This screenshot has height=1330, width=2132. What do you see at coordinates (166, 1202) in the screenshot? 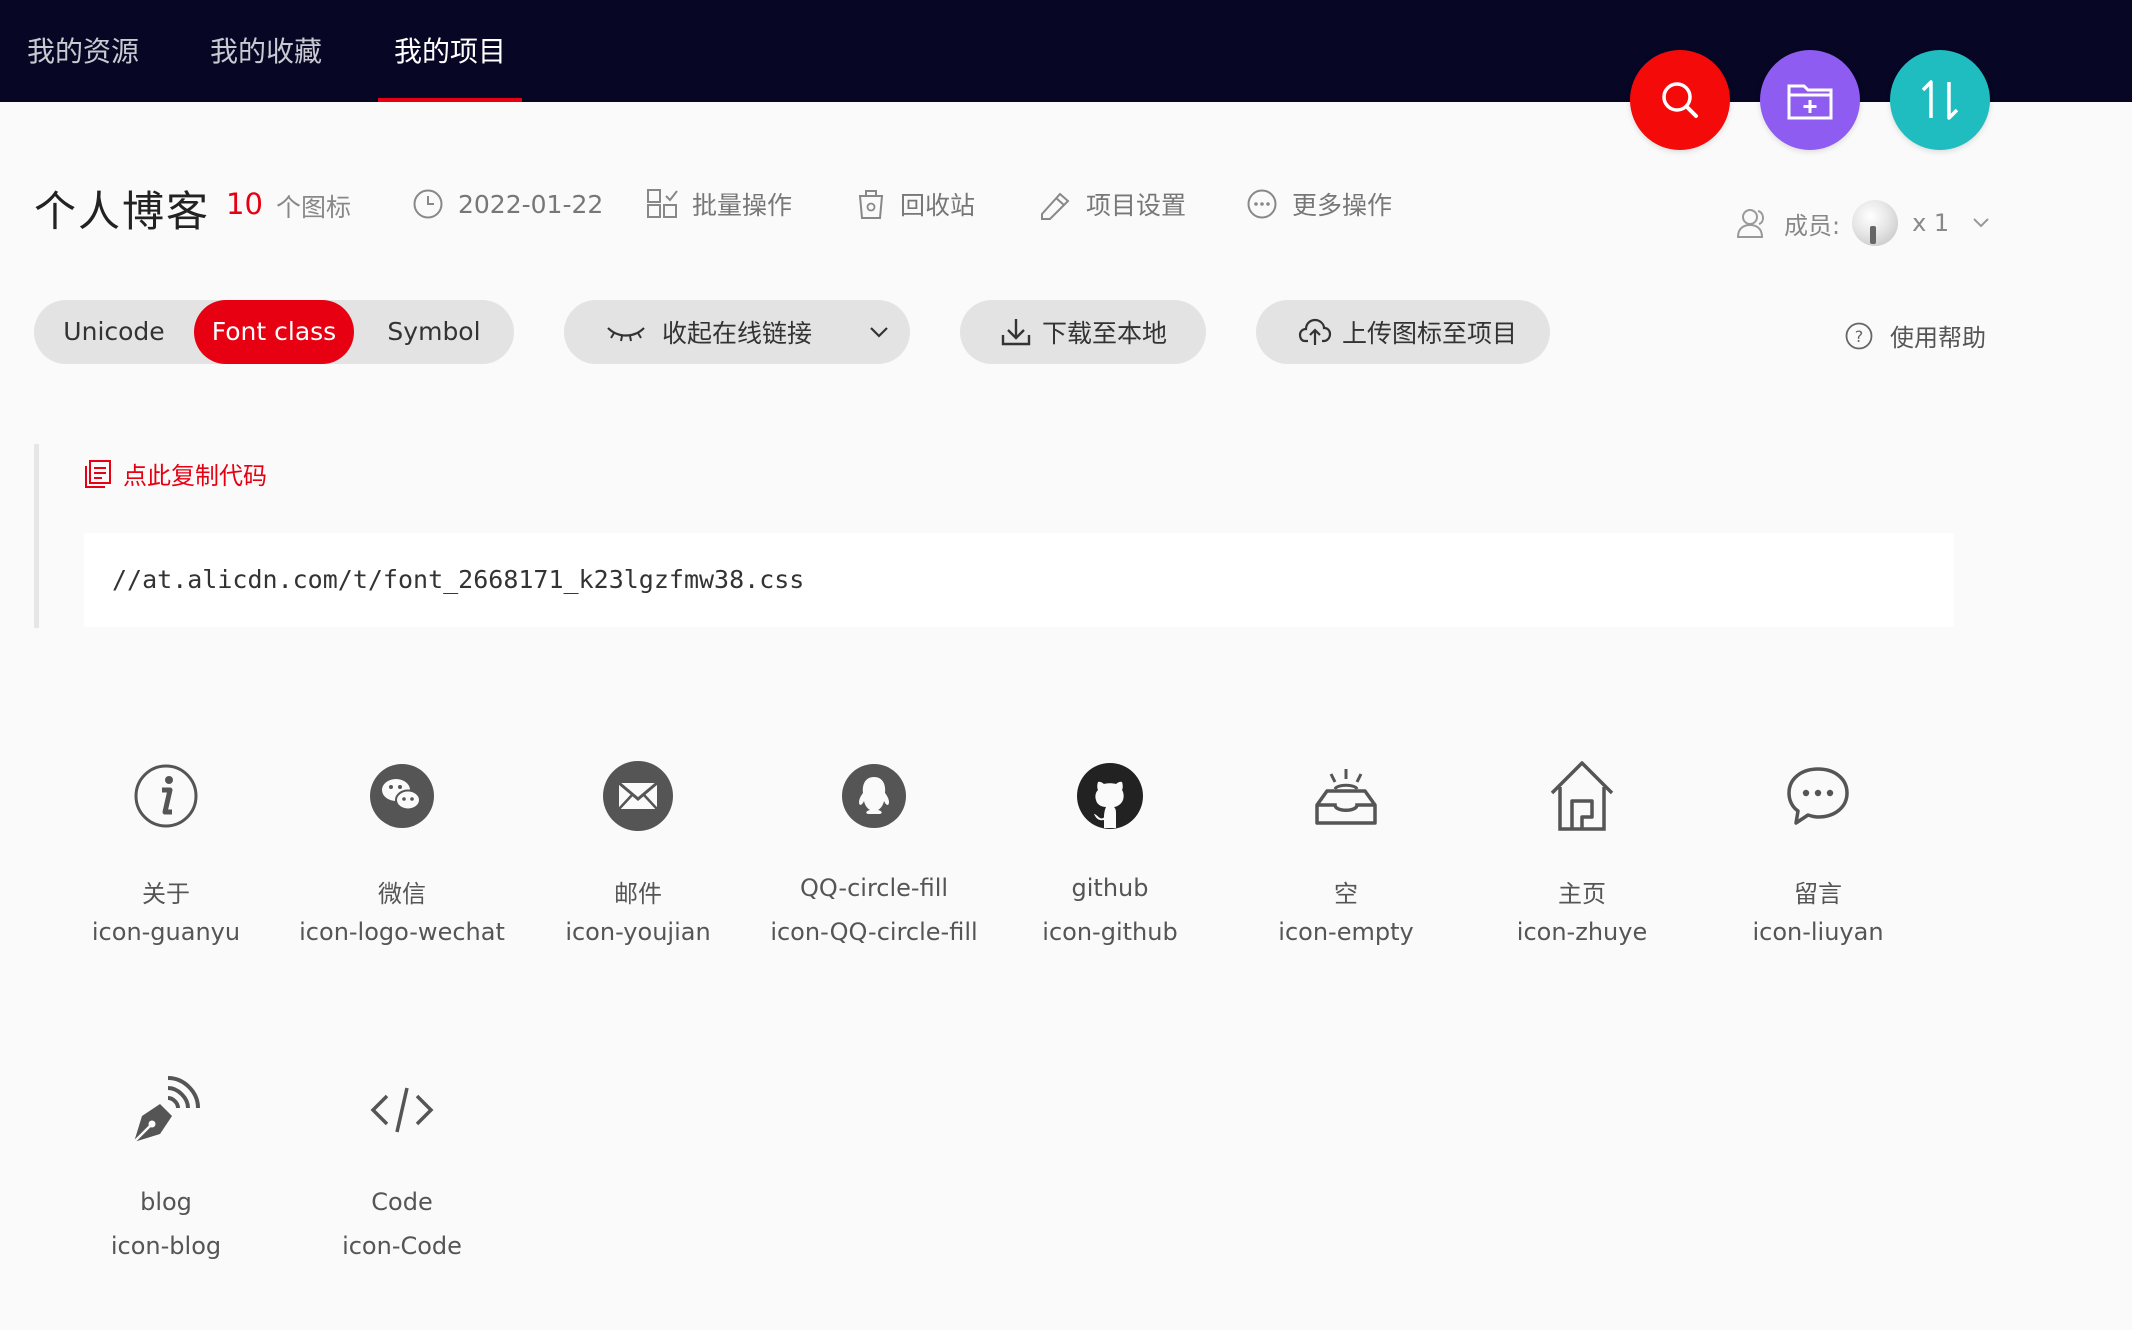
I see `icon-name: blog` at bounding box center [166, 1202].